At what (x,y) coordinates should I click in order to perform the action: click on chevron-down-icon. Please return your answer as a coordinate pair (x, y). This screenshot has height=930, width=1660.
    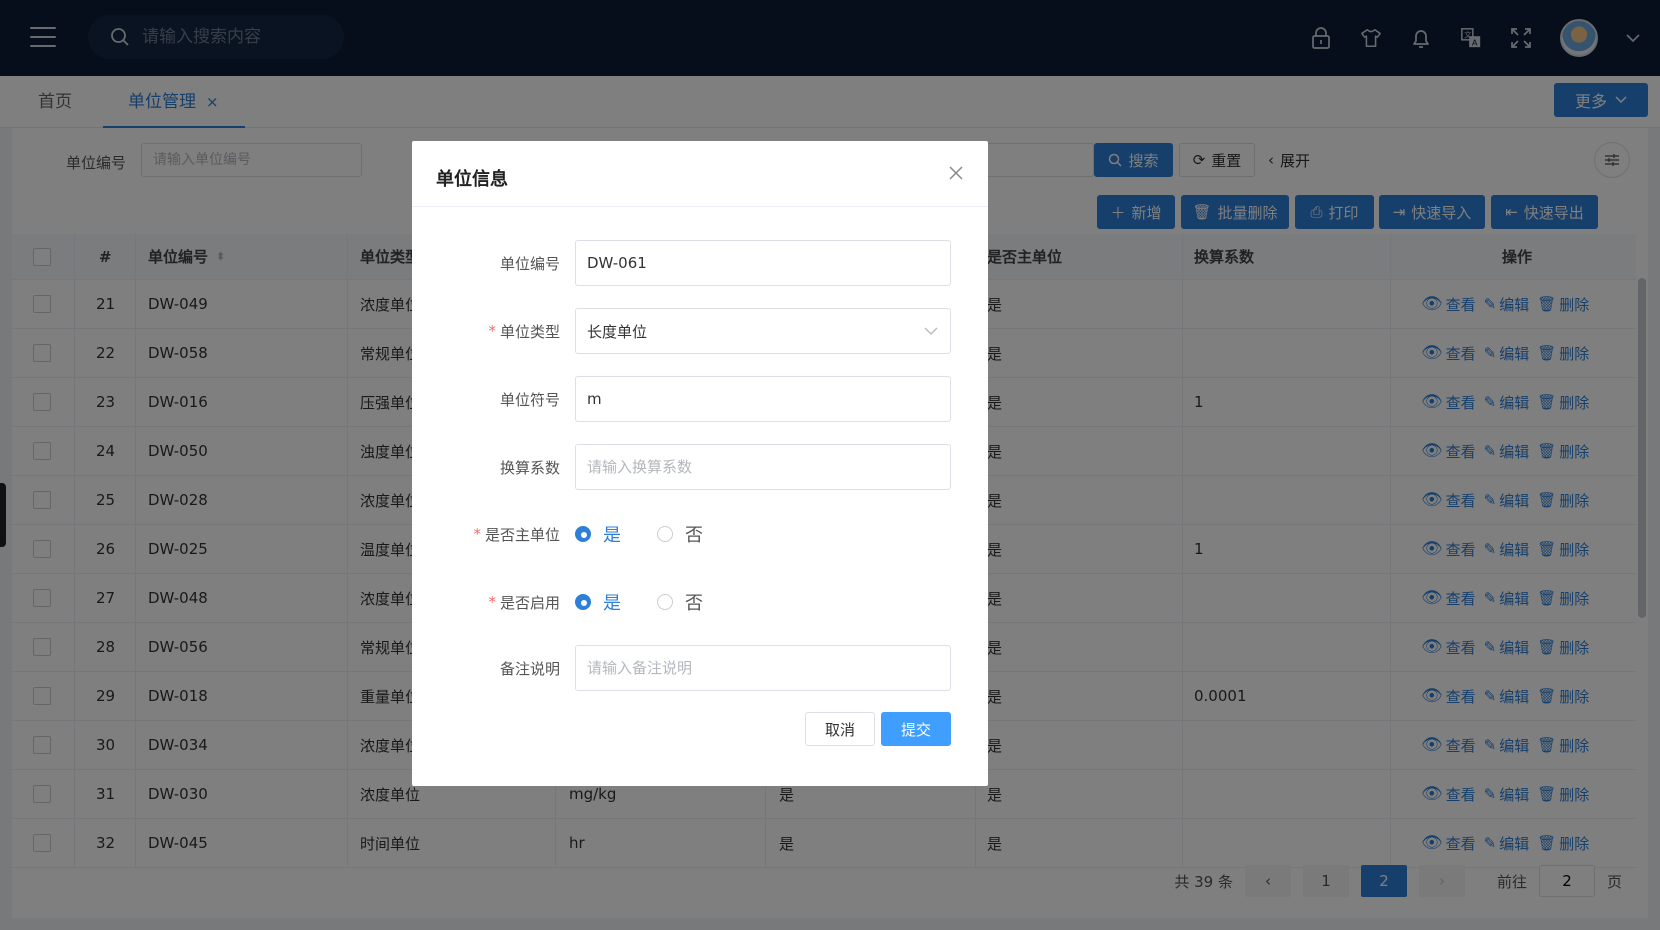
    Looking at the image, I should click on (931, 331).